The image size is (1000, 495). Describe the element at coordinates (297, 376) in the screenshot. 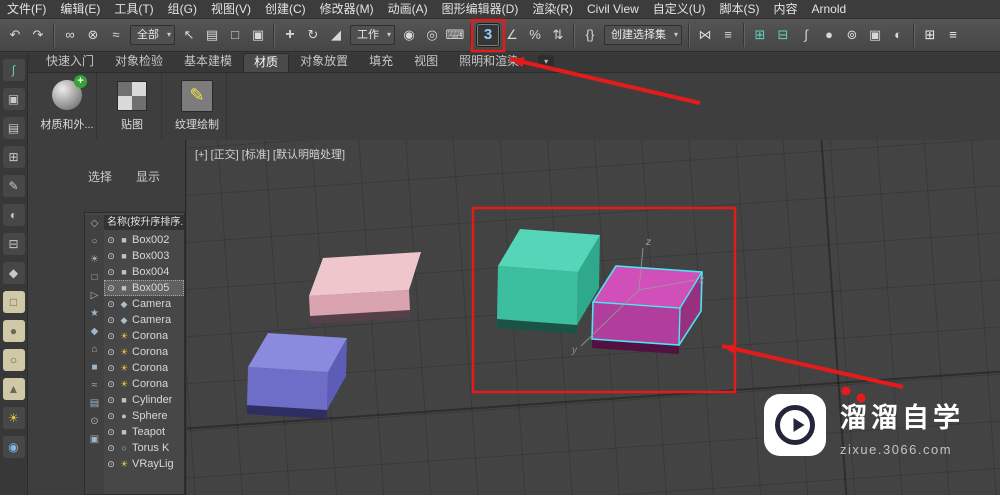

I see `box-purple` at that location.